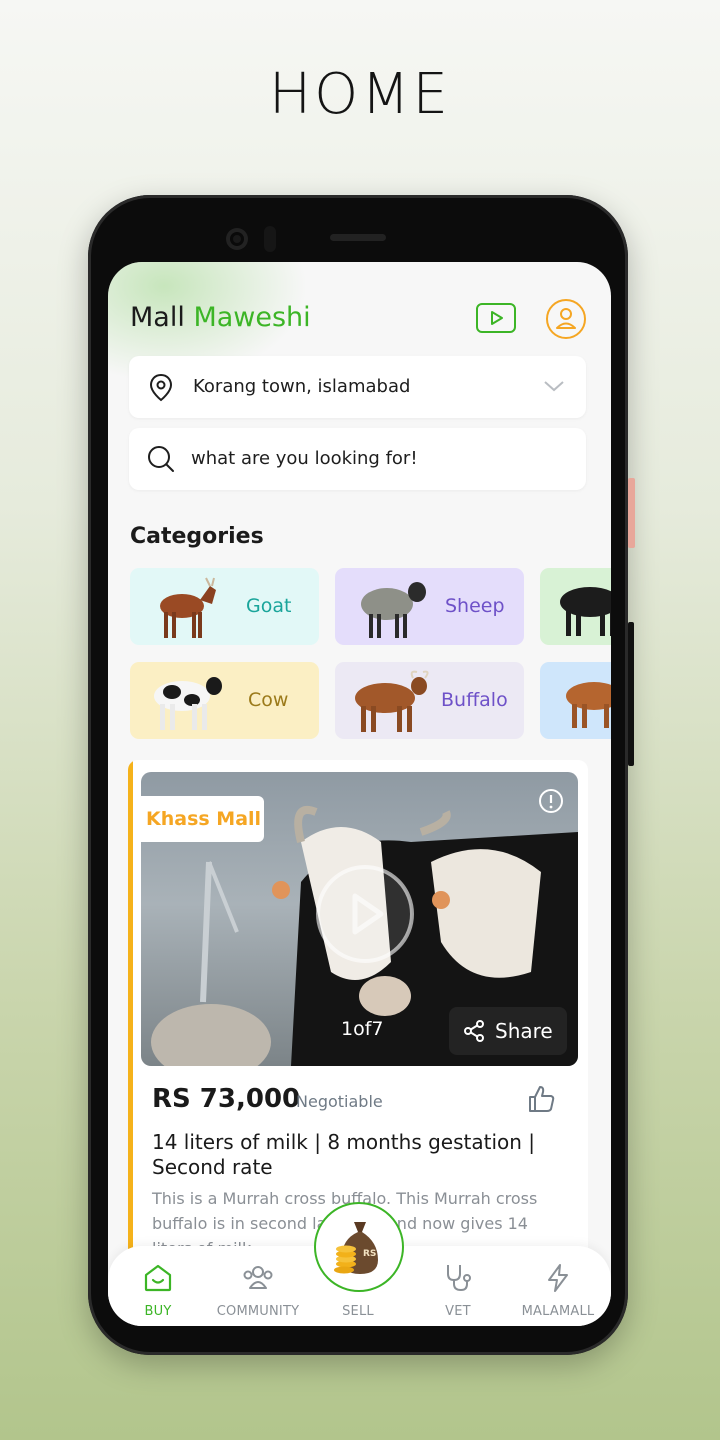 The image size is (720, 1440). Describe the element at coordinates (554, 386) in the screenshot. I see `chevron-down-icon` at that location.